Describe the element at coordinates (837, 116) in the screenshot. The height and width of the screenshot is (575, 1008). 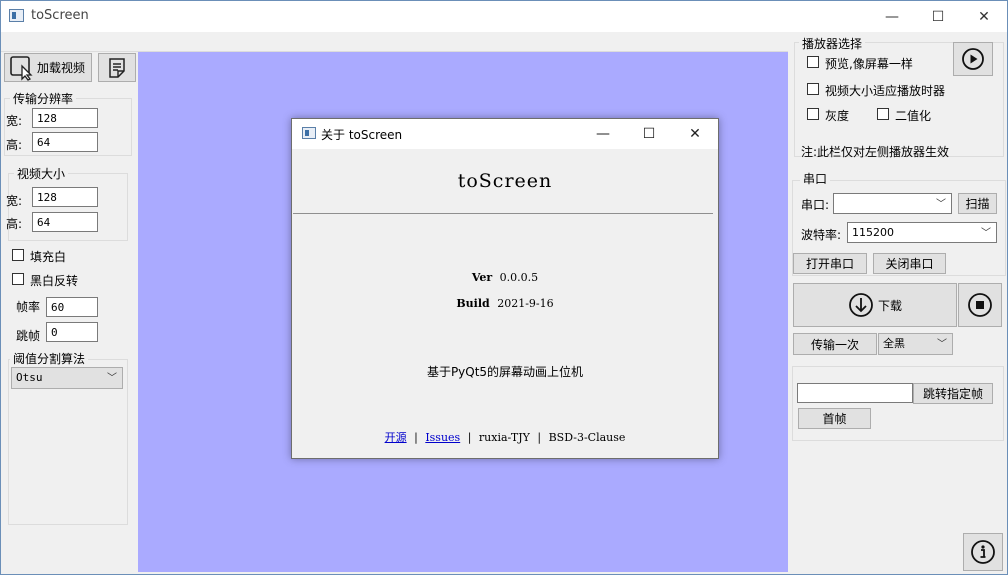
I see `gray-label: 灰度` at that location.